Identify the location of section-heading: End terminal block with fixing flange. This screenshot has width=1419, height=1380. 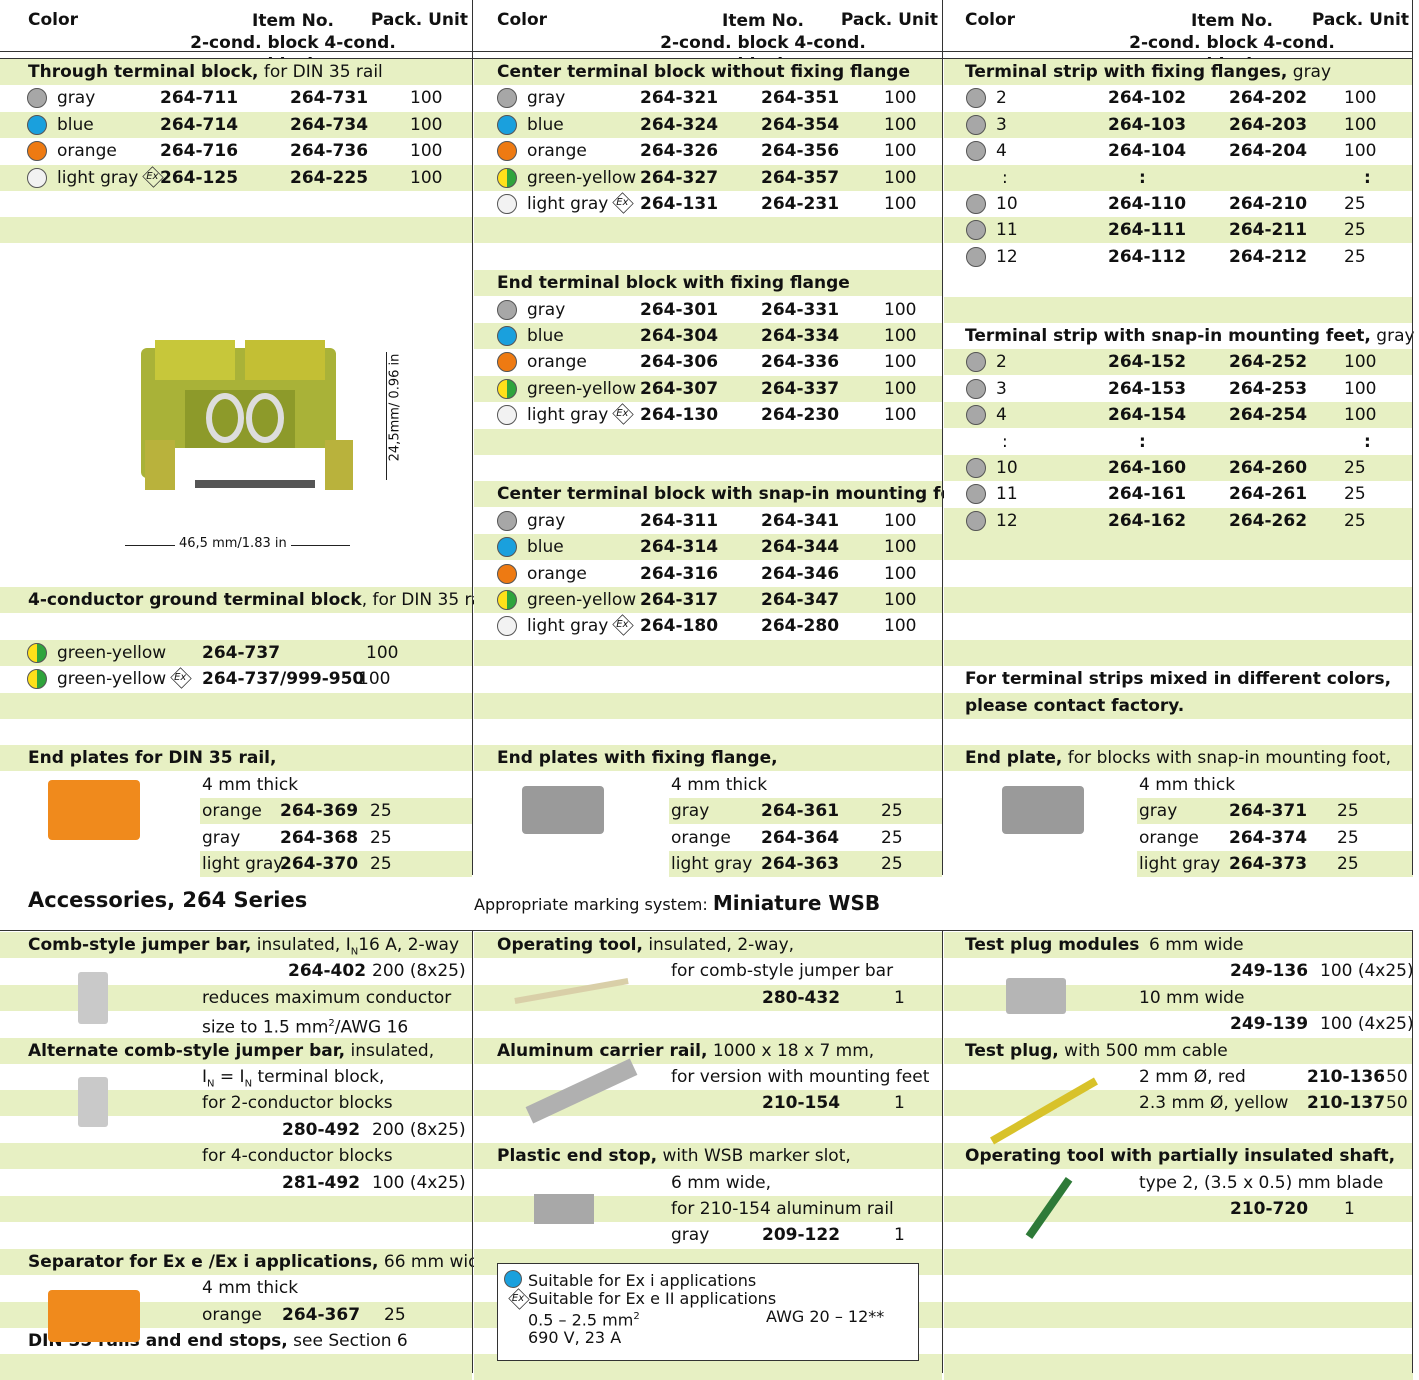
(673, 283).